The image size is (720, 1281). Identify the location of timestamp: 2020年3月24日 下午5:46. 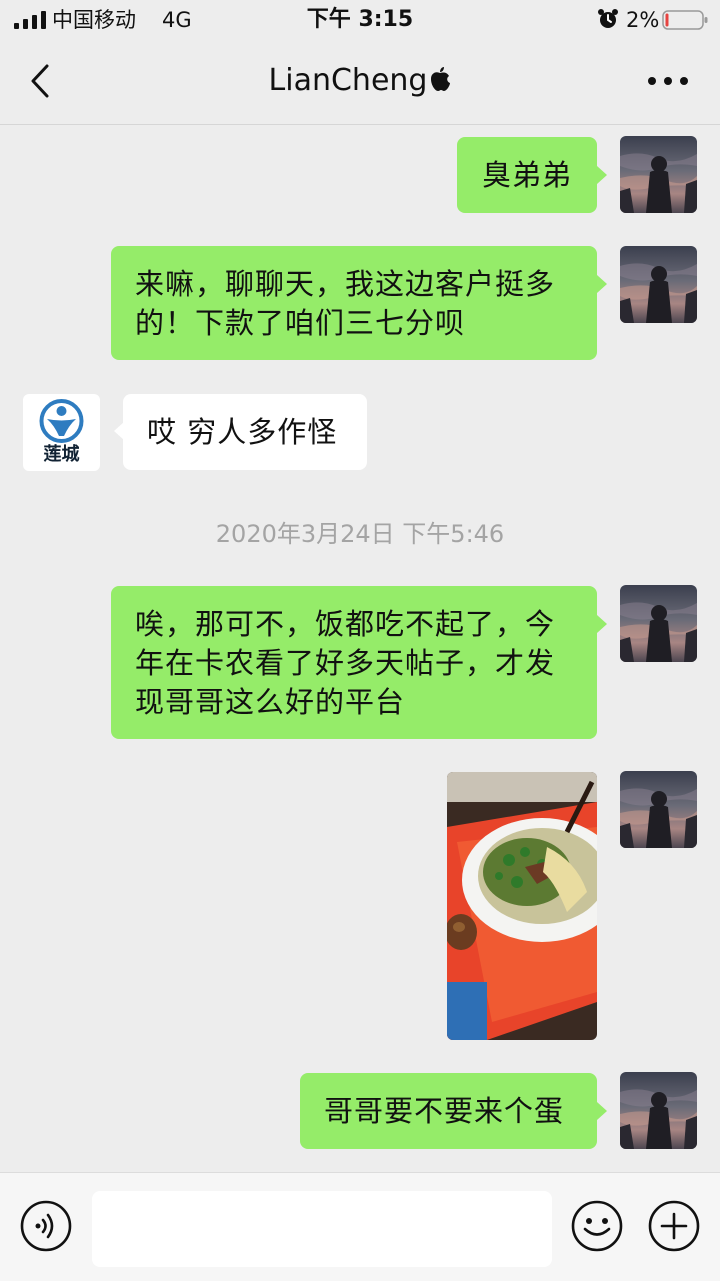
(360, 534).